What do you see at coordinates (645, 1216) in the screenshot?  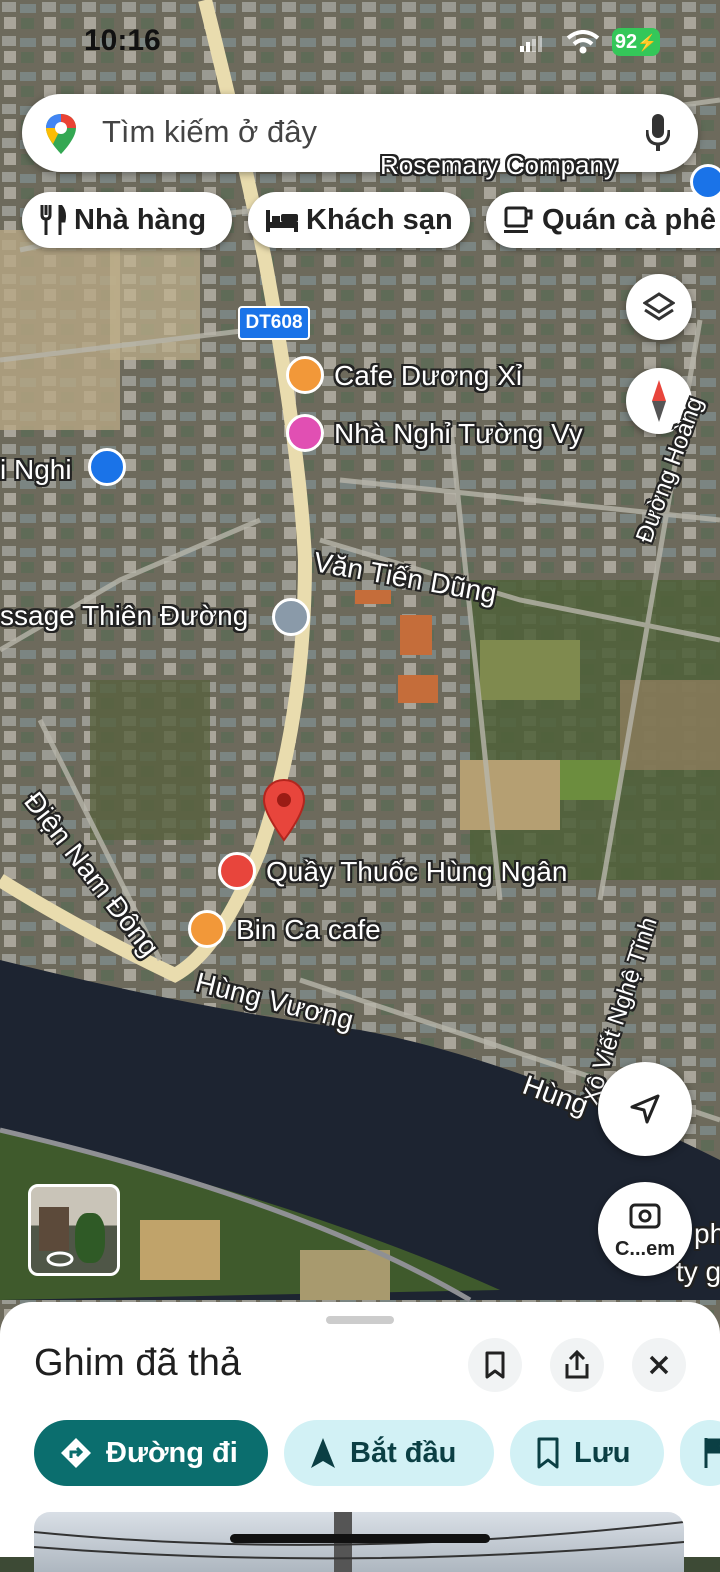 I see `camera-search-icon` at bounding box center [645, 1216].